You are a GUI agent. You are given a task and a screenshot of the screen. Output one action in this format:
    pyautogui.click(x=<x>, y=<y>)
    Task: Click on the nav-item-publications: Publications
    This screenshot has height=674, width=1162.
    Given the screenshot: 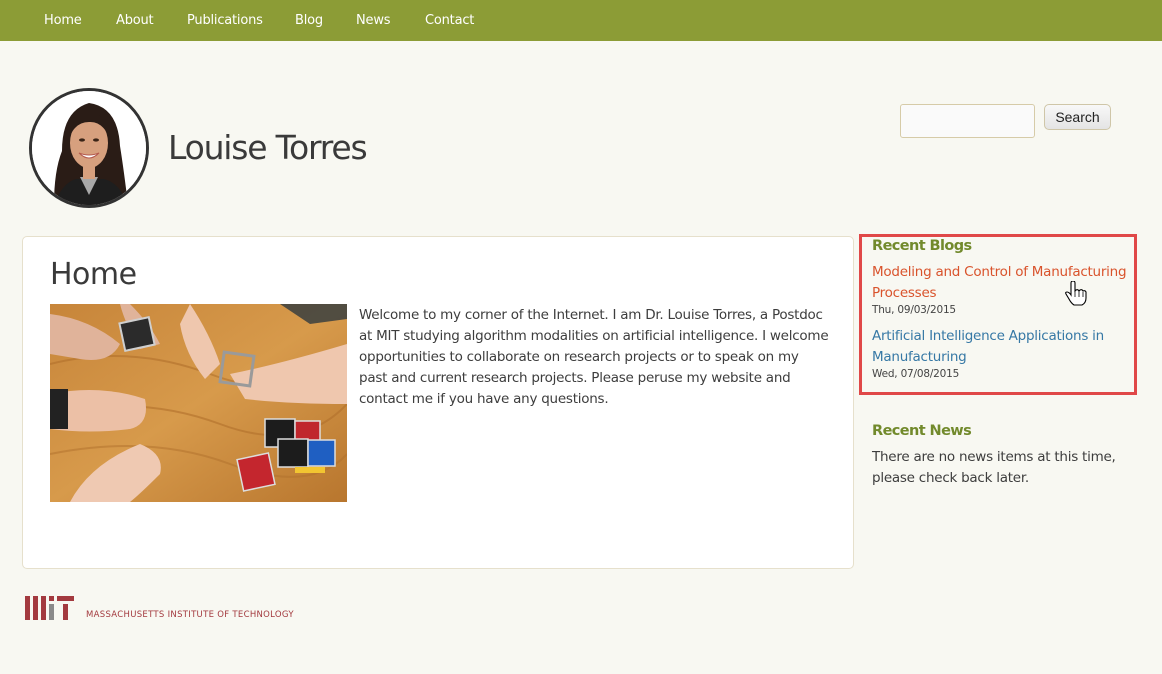 What is the action you would take?
    pyautogui.click(x=225, y=20)
    